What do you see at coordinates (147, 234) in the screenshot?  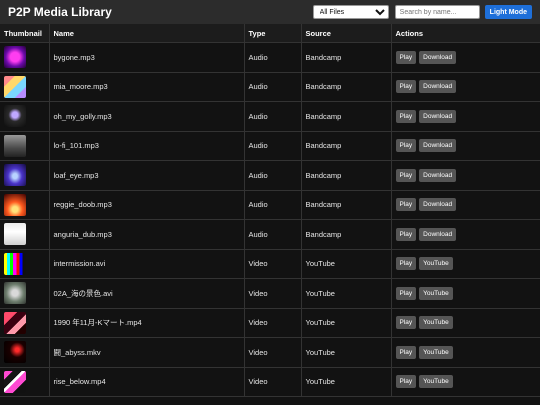 I see `file-name: anguria_dub.mp3` at bounding box center [147, 234].